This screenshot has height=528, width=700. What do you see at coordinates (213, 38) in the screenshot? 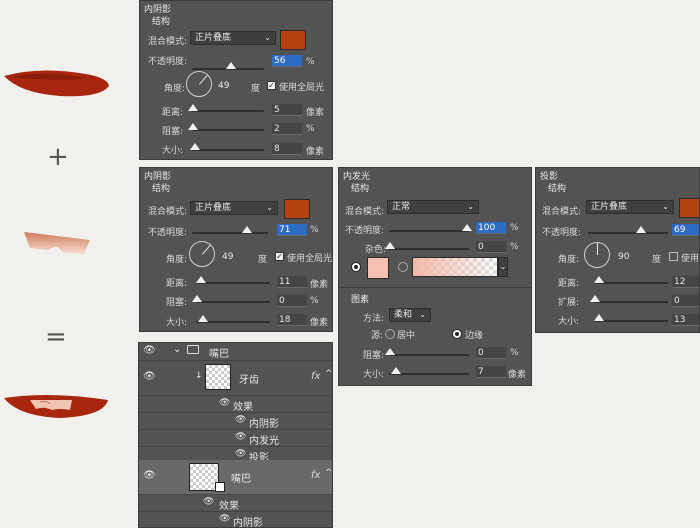
I see `blend-mode-value: 正片叠底` at bounding box center [213, 38].